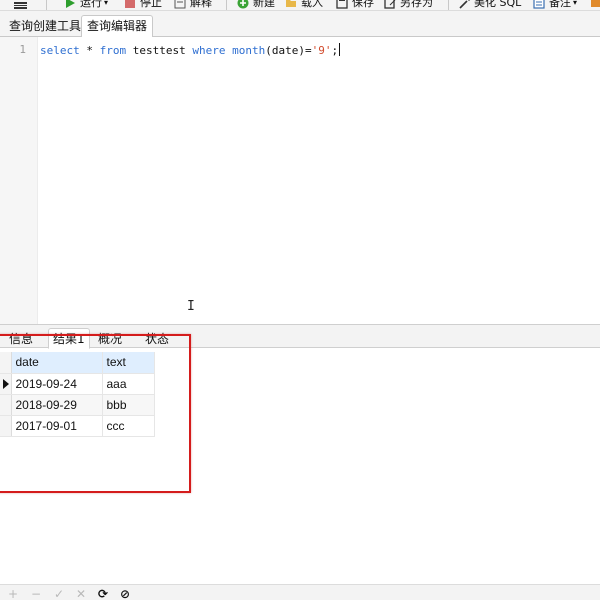 The image size is (600, 601). Describe the element at coordinates (21, 339) in the screenshot. I see `tab-info: 信息` at that location.